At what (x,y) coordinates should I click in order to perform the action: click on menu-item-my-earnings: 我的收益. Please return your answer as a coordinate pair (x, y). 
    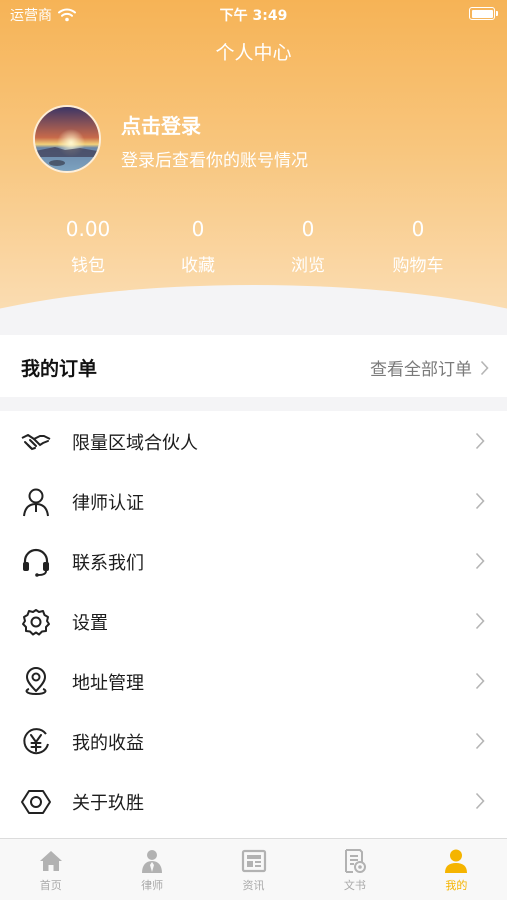
    Looking at the image, I should click on (253, 741).